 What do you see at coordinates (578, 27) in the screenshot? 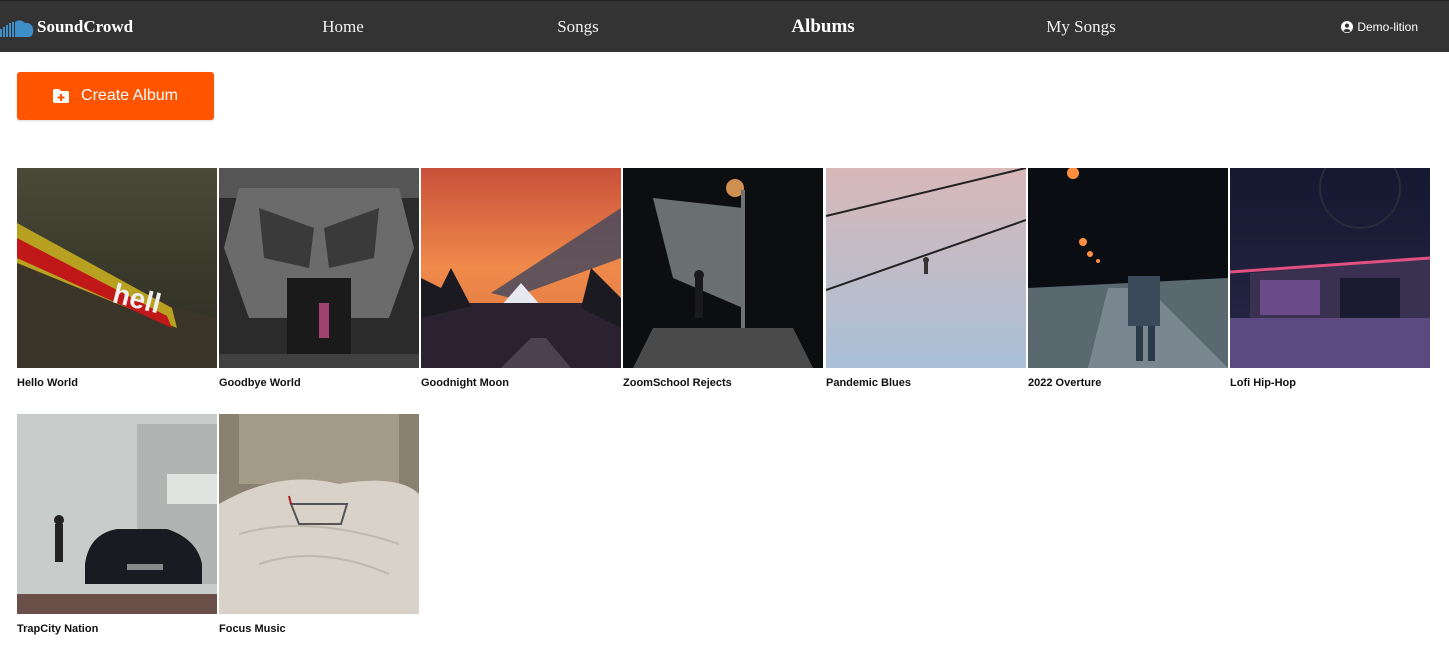
I see `nav-link-songs: Songs` at bounding box center [578, 27].